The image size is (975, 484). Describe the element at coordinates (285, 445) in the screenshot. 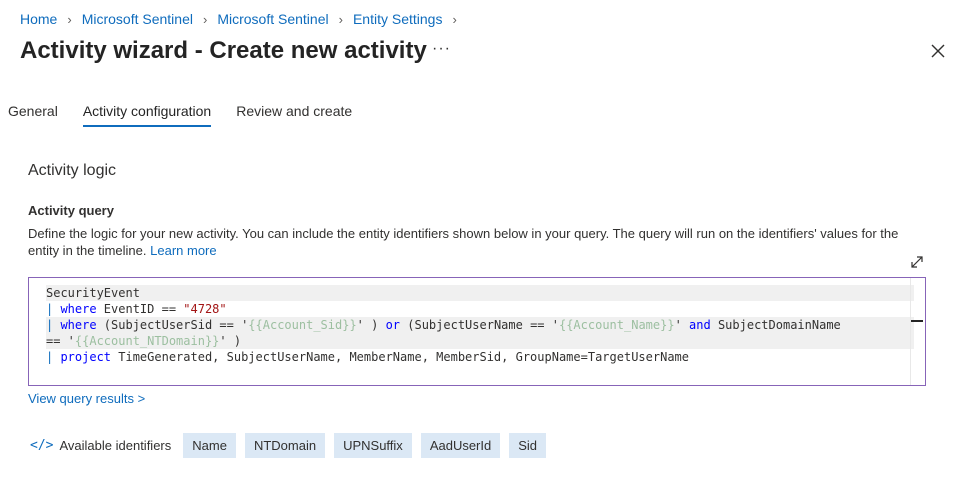

I see `identifier-chip-ntdomain: NTDomain` at that location.